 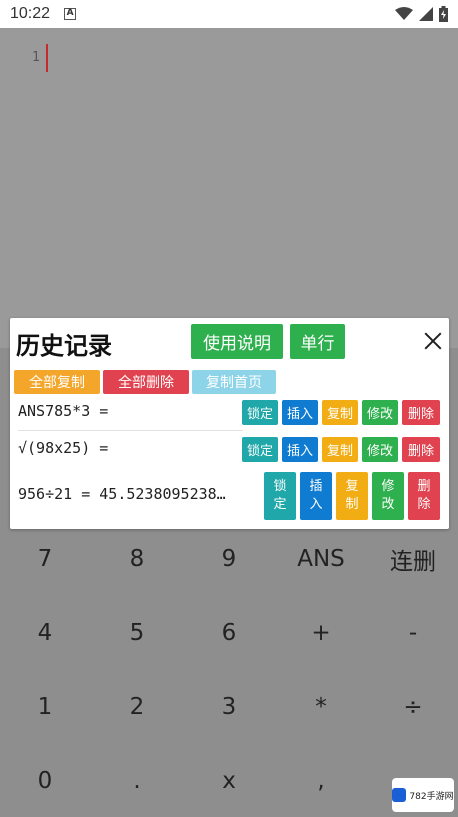 I want to click on single-row-button: 单行, so click(x=317, y=341).